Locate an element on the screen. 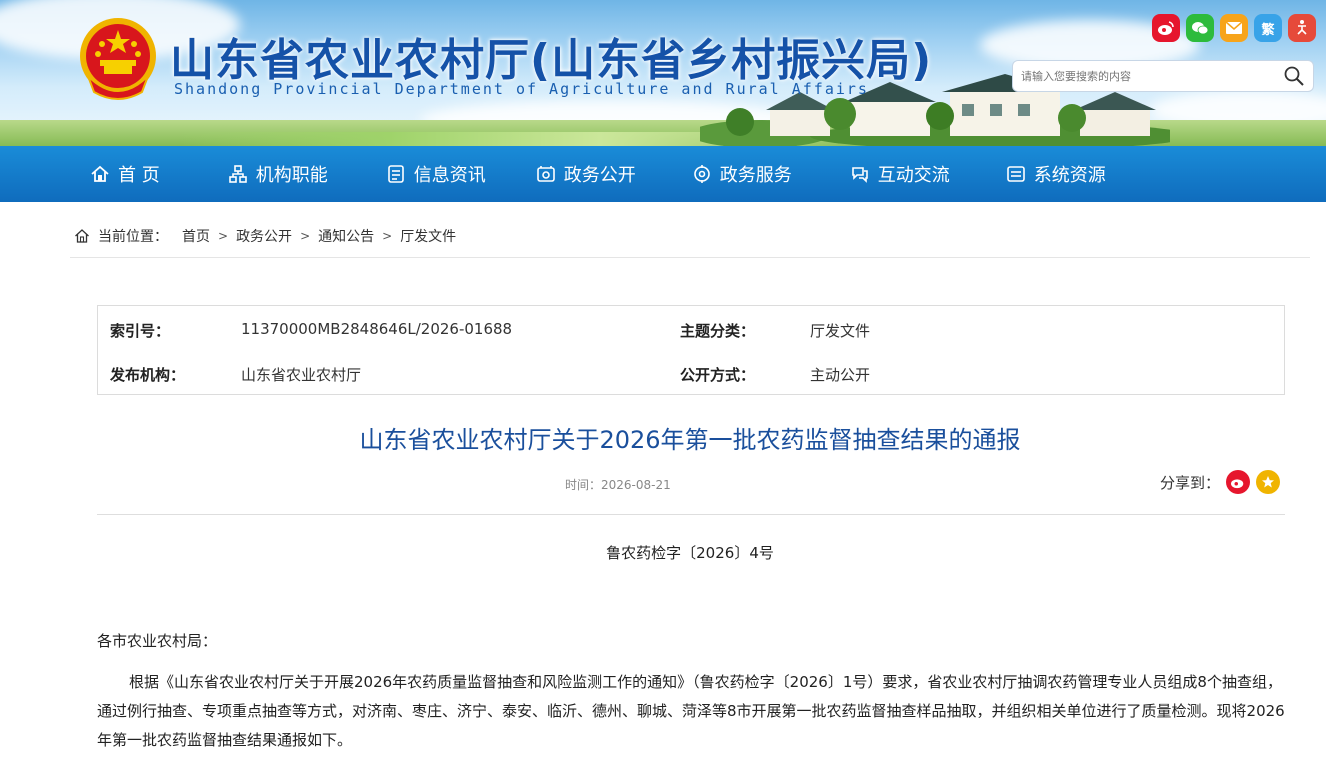 The width and height of the screenshot is (1326, 758). breadcrumb: 当前位置： 首页 > 政务公开 > 通知公告 > 厅发文件 is located at coordinates (265, 236).